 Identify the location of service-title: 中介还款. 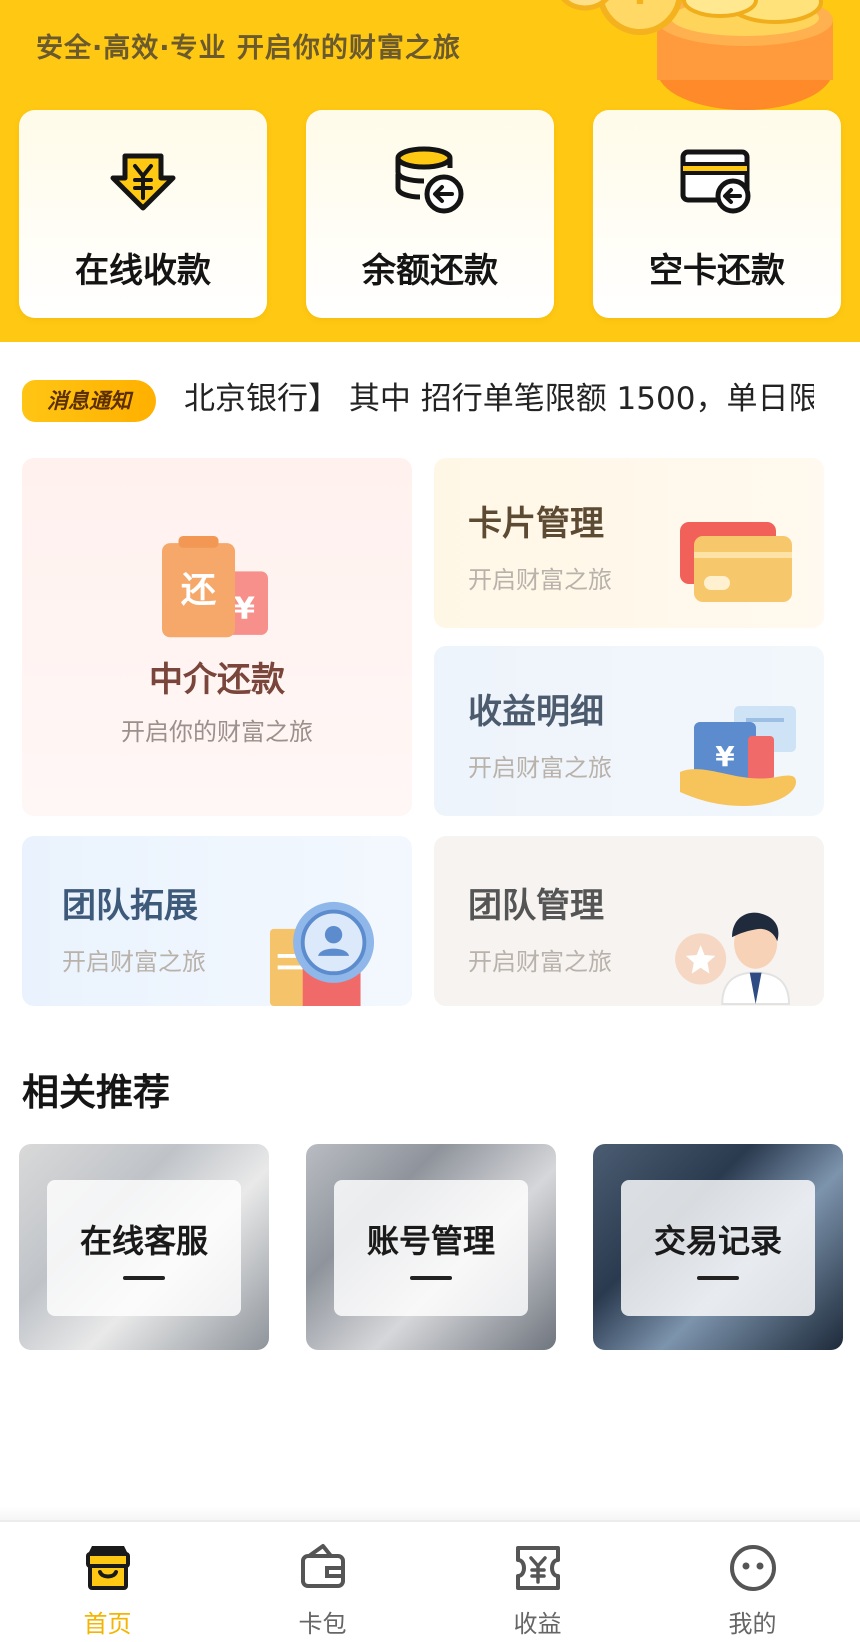
(217, 680).